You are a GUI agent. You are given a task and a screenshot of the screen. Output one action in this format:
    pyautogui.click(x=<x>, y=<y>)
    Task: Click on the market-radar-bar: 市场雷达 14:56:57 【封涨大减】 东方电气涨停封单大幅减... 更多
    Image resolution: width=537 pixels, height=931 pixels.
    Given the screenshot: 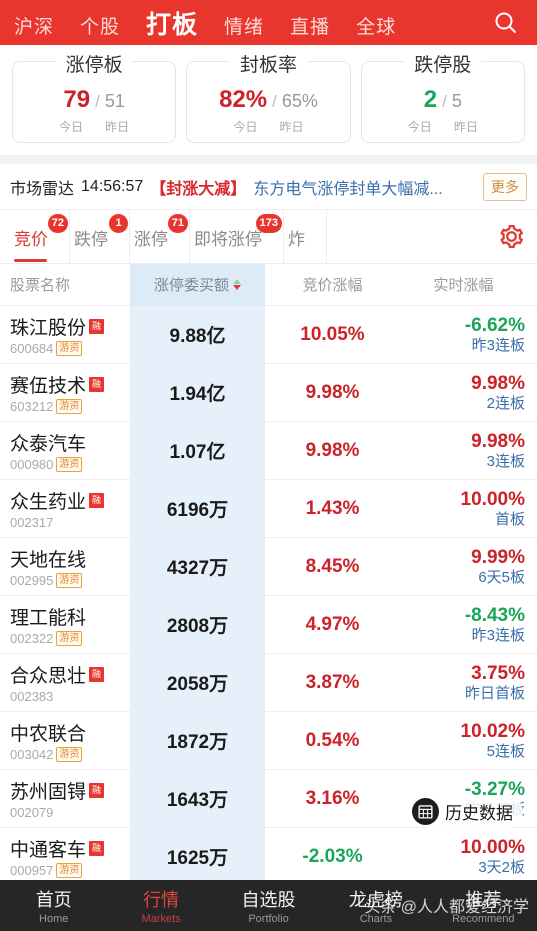 What is the action you would take?
    pyautogui.click(x=268, y=187)
    